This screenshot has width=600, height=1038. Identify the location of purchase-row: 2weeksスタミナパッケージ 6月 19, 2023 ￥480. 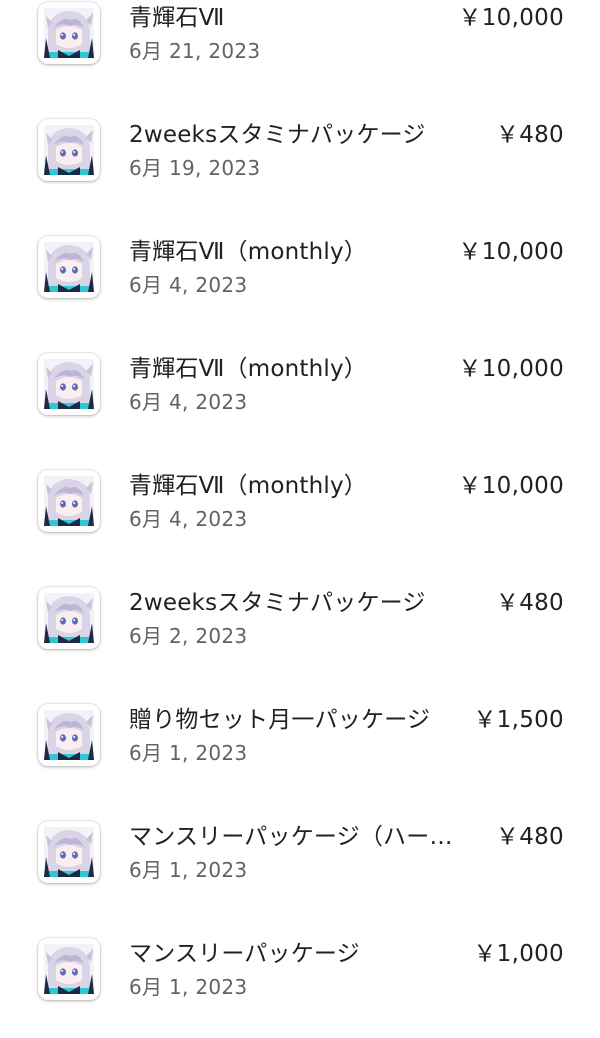
(300, 161).